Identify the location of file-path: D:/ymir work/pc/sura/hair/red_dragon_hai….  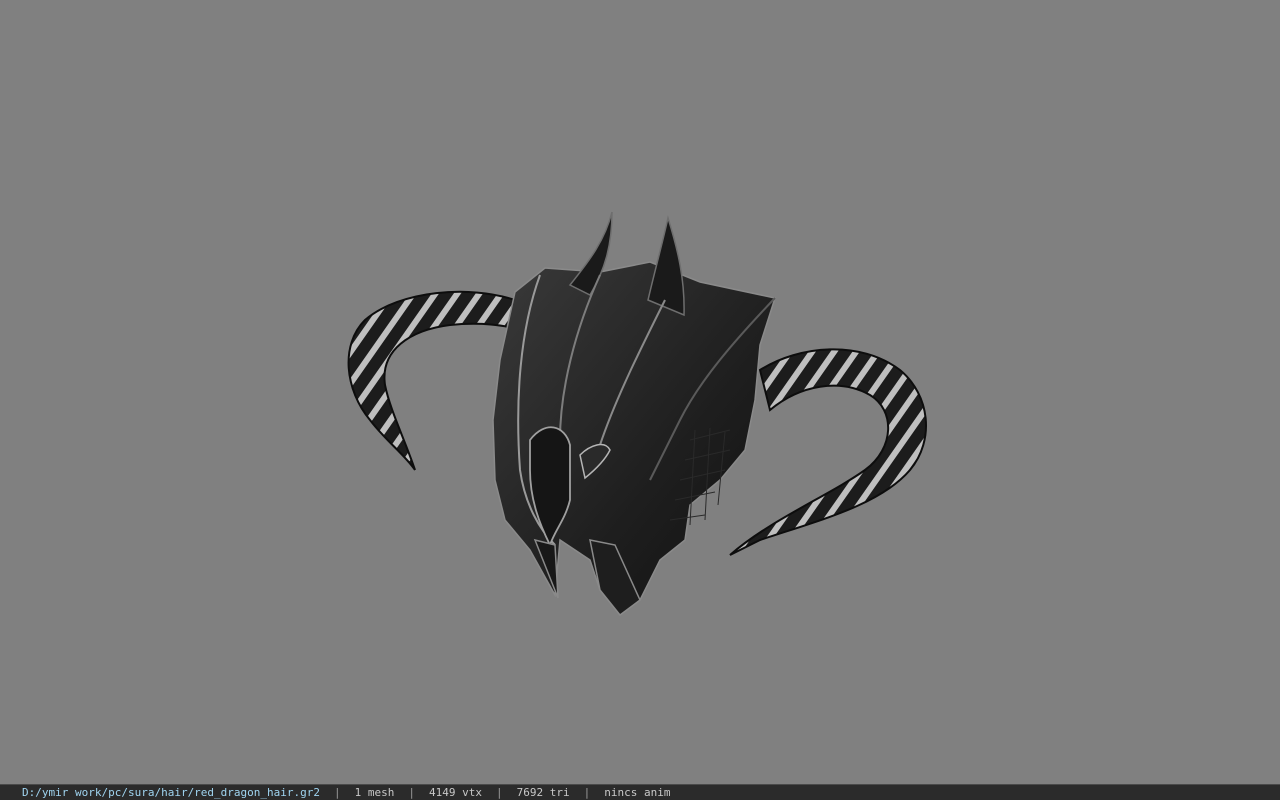
(171, 792).